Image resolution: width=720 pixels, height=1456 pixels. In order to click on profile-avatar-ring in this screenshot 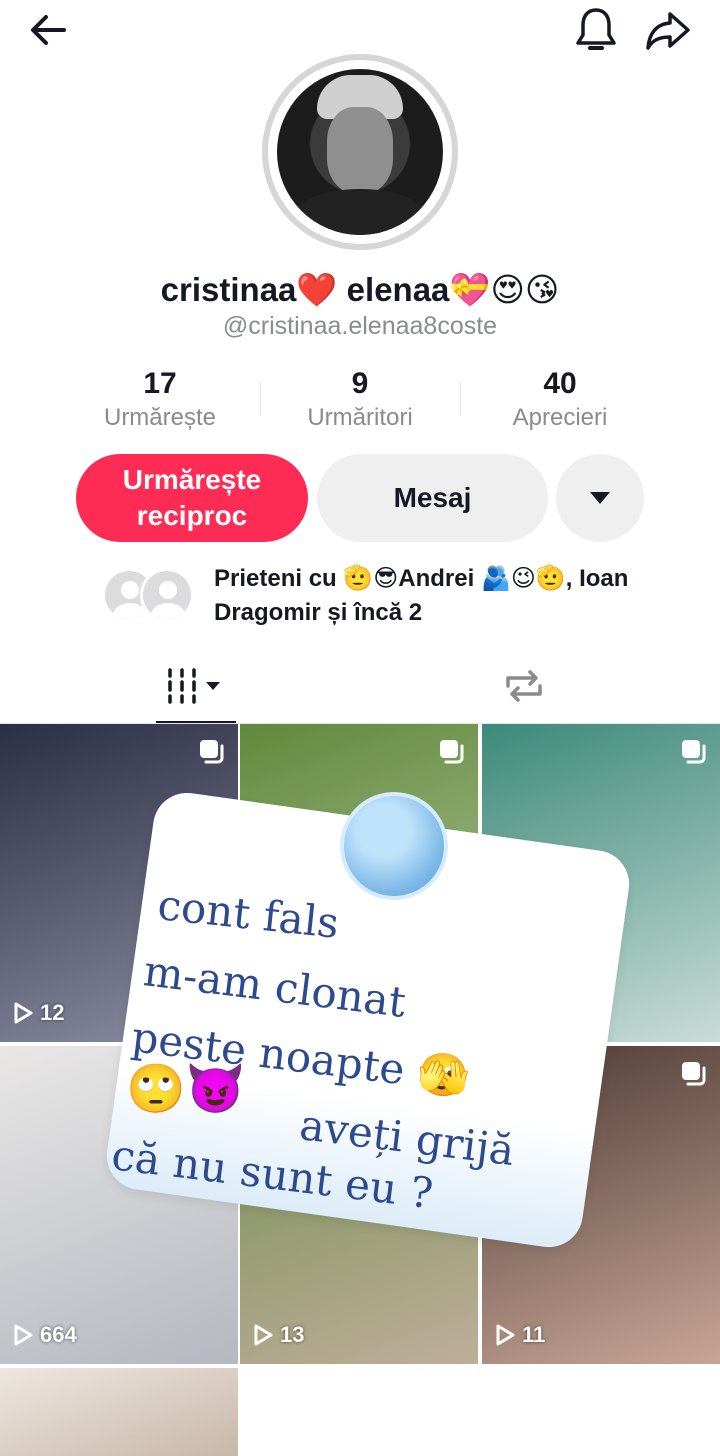, I will do `click(360, 152)`.